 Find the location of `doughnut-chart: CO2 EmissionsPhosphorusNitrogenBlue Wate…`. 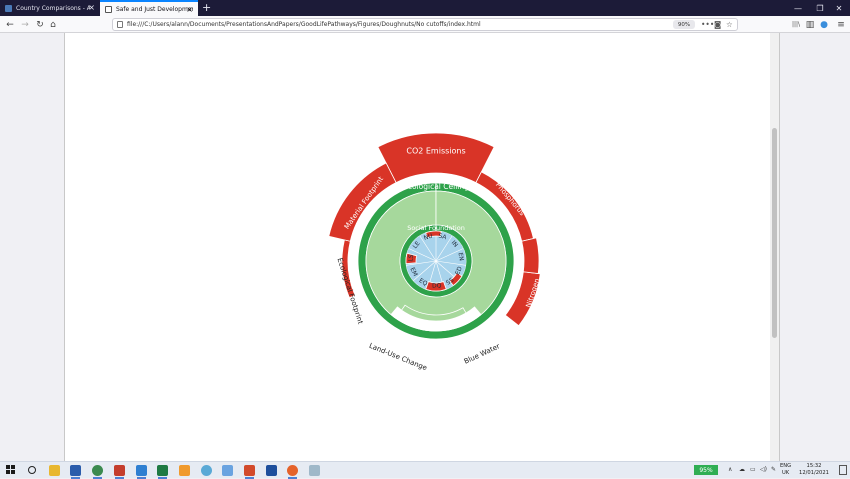

doughnut-chart: CO2 EmissionsPhosphorusNitrogenBlue Wate… is located at coordinates (434, 252).